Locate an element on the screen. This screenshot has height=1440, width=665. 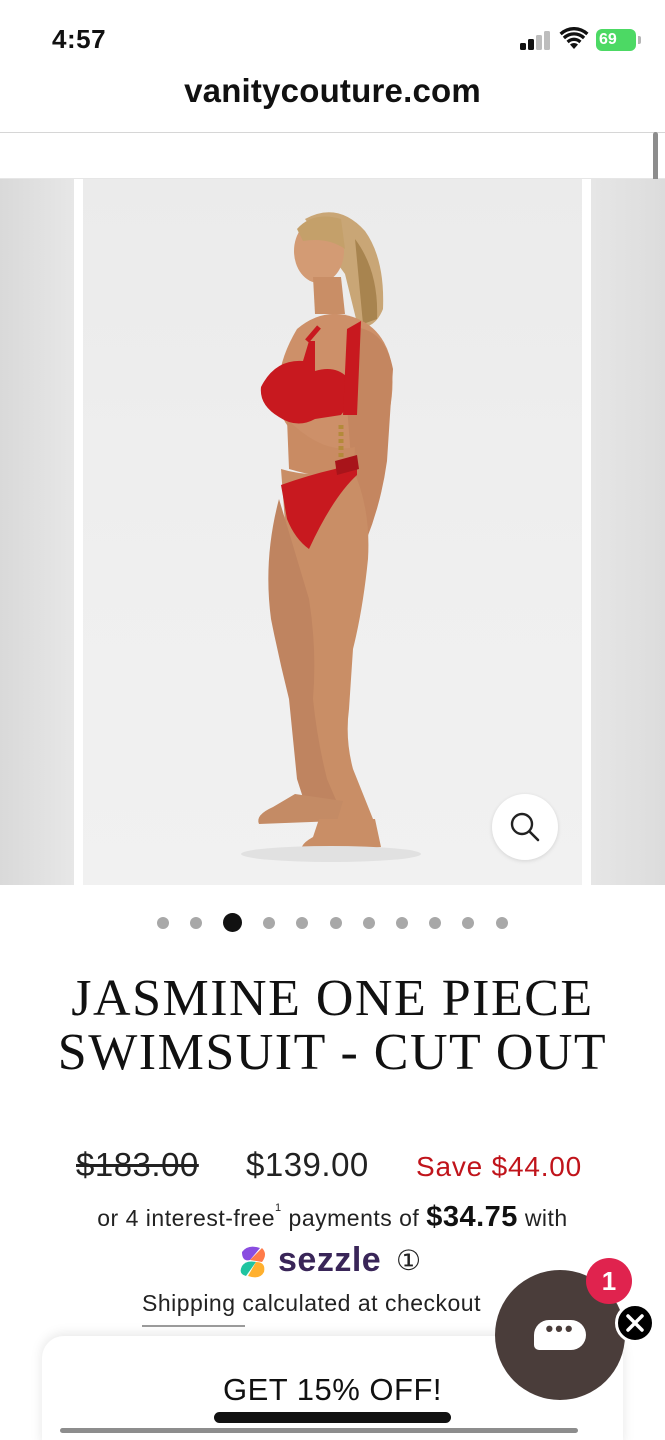
home-indicator is located at coordinates (332, 1417).